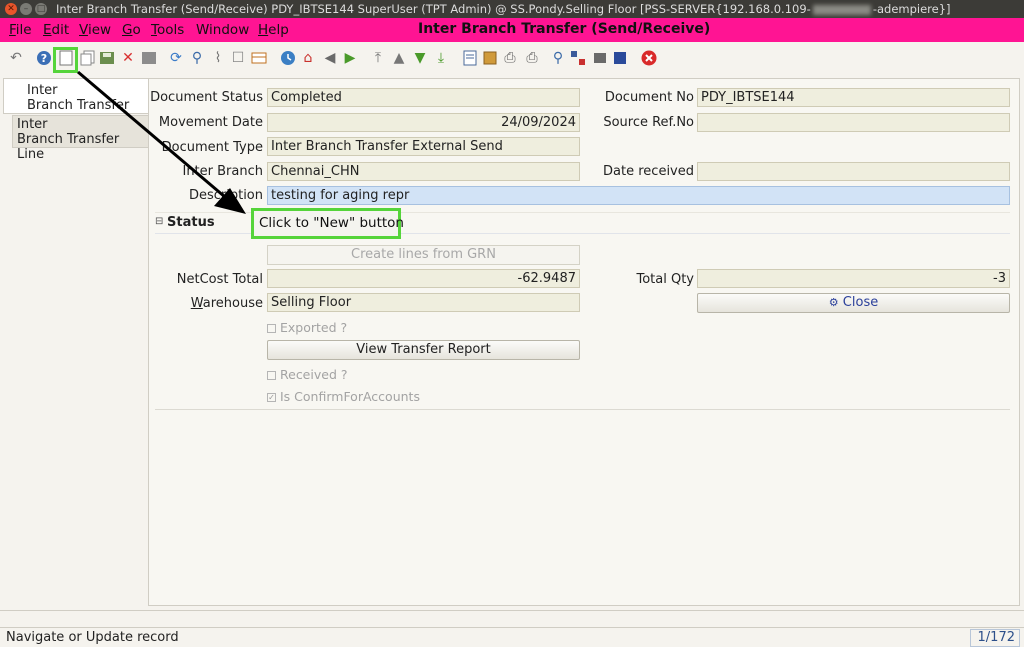 This screenshot has width=1024, height=647. I want to click on print-icon: ⎙, so click(532, 58).